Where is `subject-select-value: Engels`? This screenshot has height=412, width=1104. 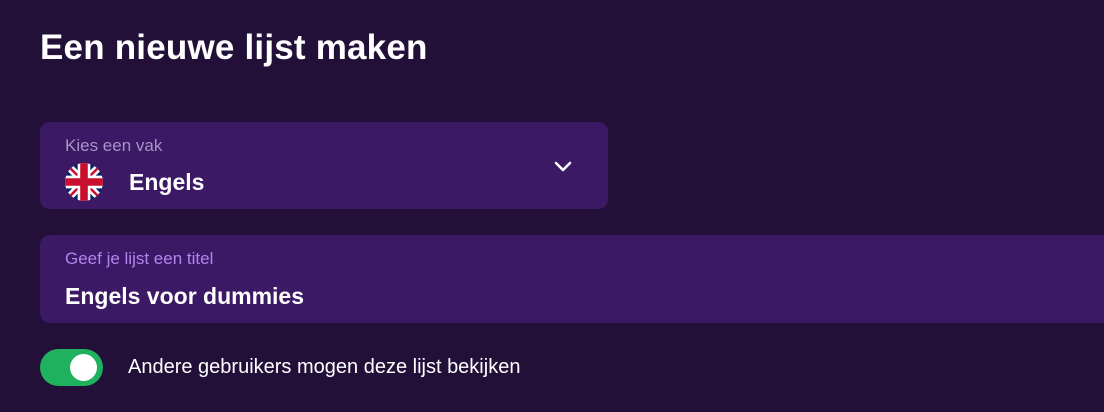
subject-select-value: Engels is located at coordinates (167, 182).